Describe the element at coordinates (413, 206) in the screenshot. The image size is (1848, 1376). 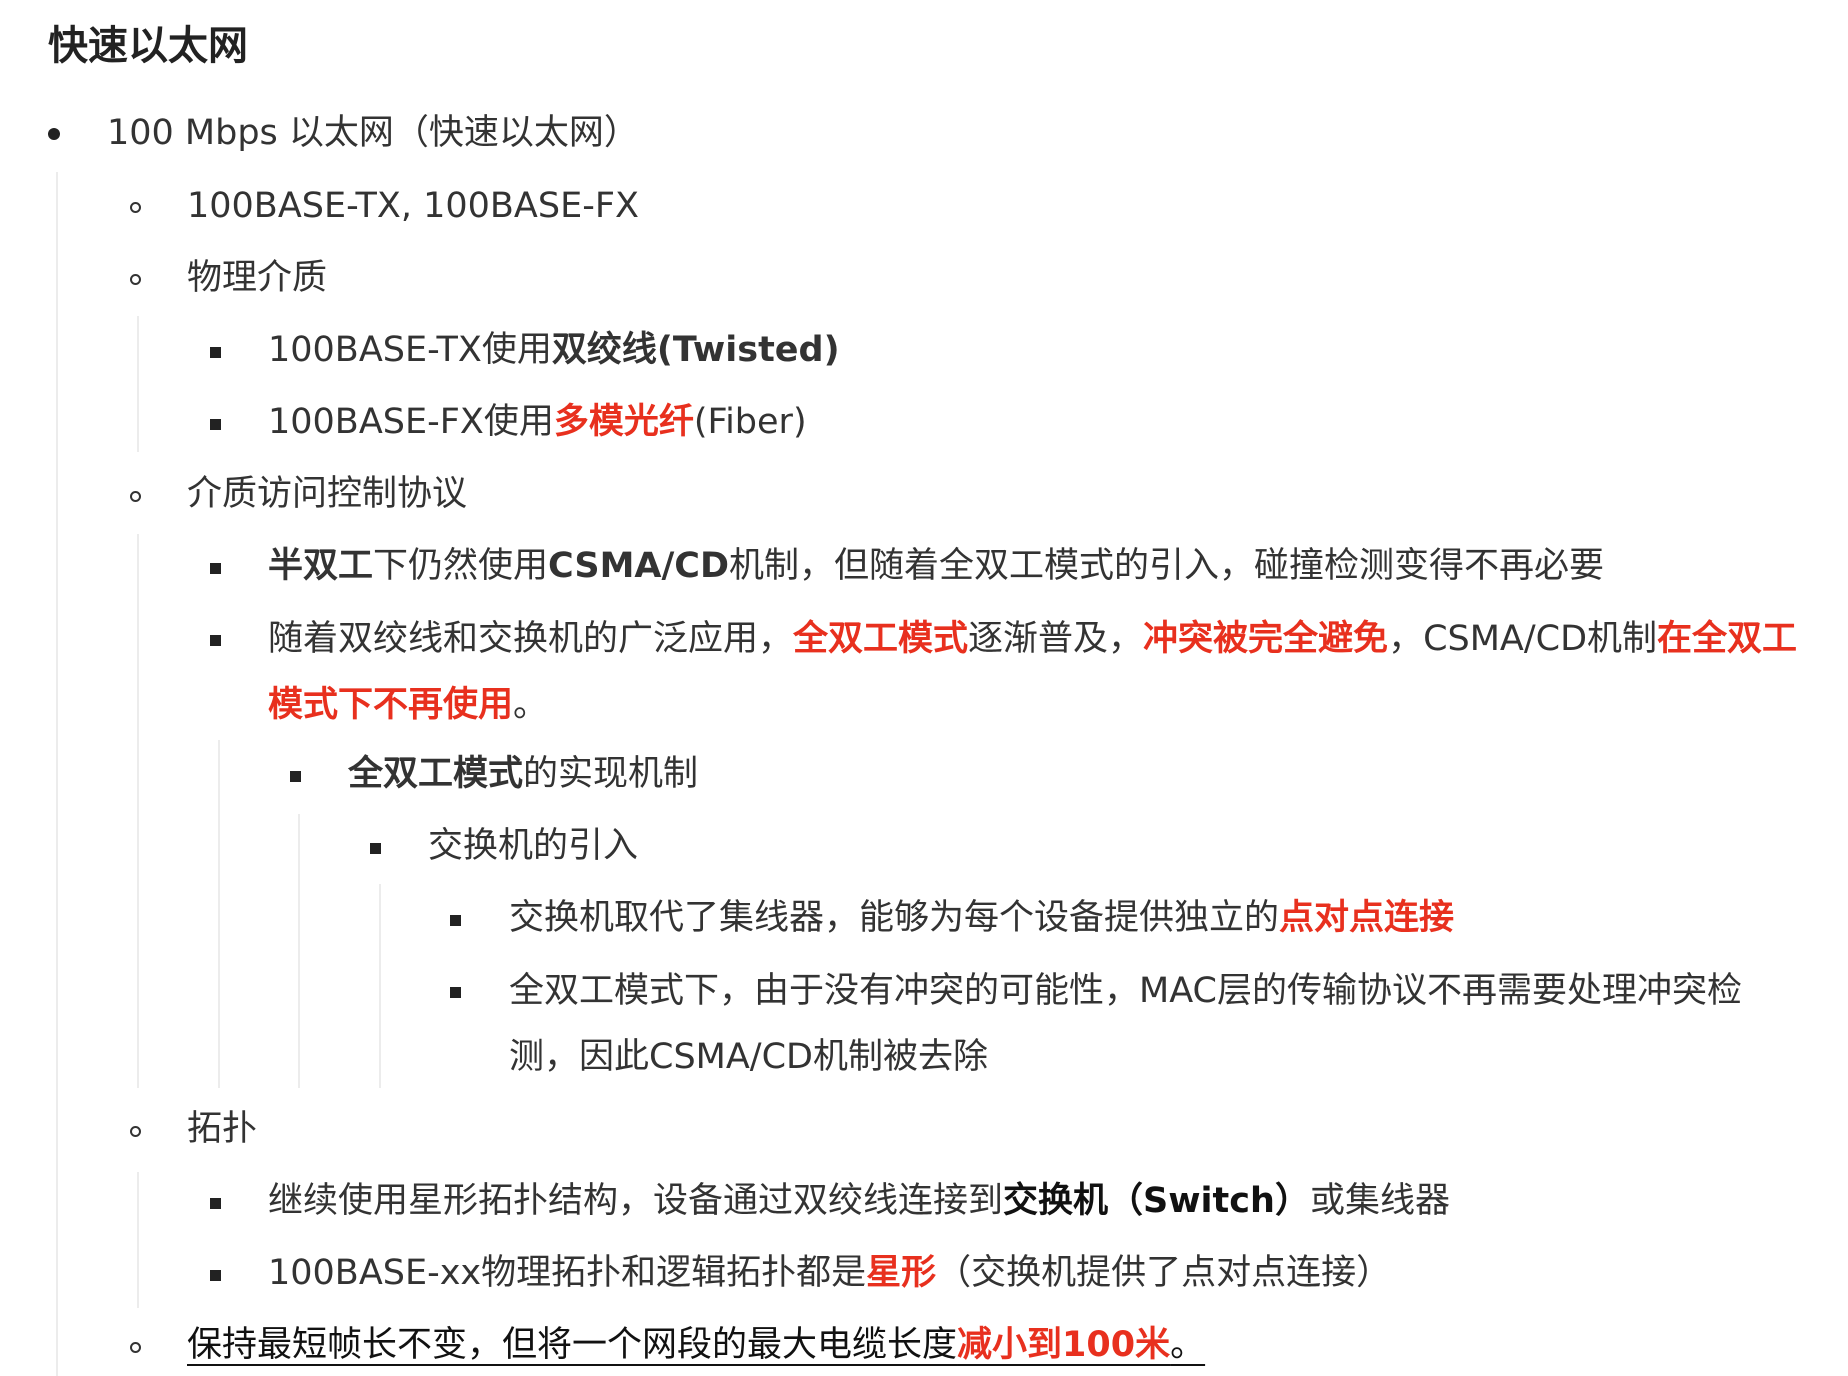
I see `list-item-standards: 100BASE-TX, 100BASE-FX` at that location.